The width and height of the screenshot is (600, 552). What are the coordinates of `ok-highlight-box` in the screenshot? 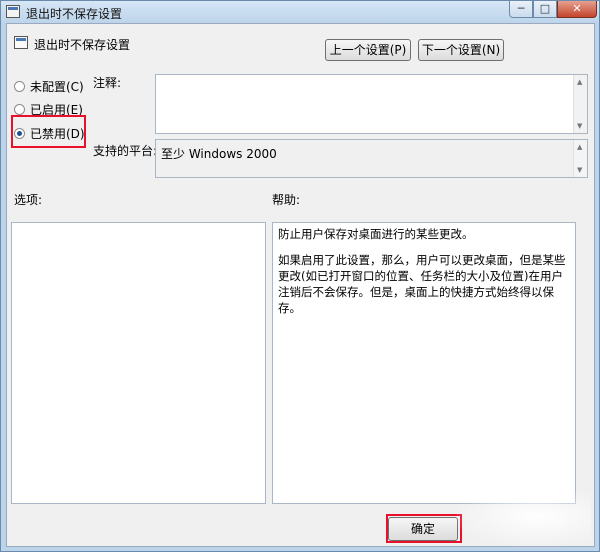 It's located at (424, 528).